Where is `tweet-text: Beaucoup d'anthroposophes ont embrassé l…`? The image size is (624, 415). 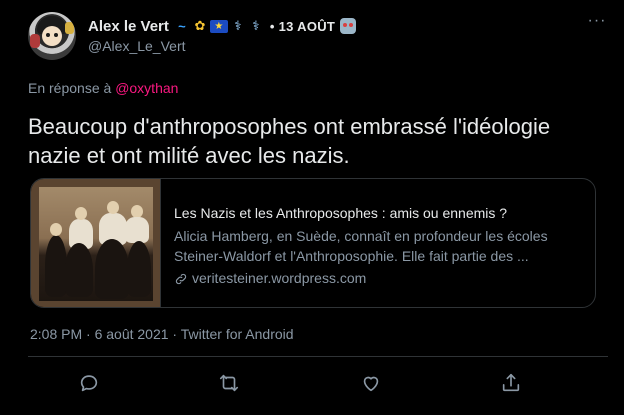
tweet-text: Beaucoup d'anthroposophes ont embrassé l… is located at coordinates (289, 141).